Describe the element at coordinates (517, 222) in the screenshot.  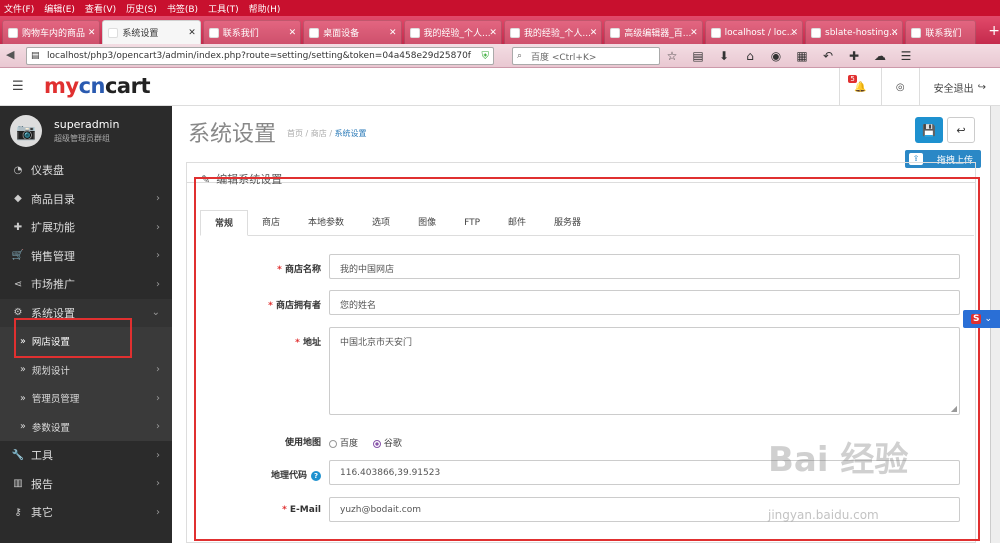
I see `tab-mail: 邮件` at that location.